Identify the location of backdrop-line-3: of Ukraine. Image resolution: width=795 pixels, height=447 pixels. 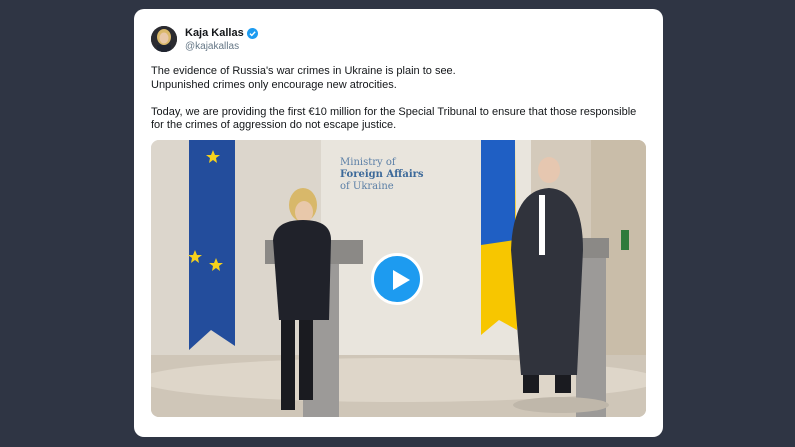
(367, 186).